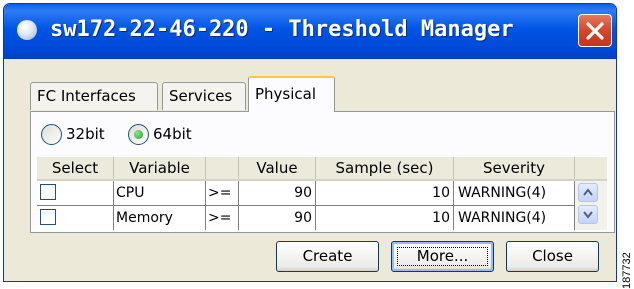 This screenshot has width=634, height=289. What do you see at coordinates (277, 168) in the screenshot?
I see `column-header-value: Value` at bounding box center [277, 168].